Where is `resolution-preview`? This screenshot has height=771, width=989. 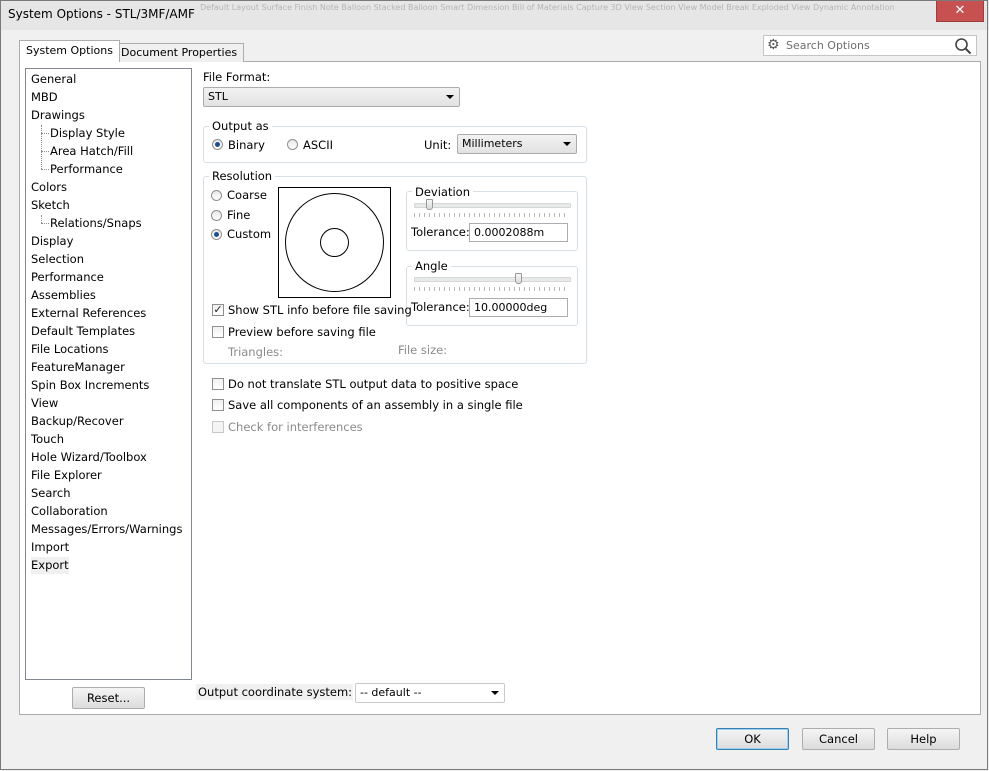 resolution-preview is located at coordinates (334, 242).